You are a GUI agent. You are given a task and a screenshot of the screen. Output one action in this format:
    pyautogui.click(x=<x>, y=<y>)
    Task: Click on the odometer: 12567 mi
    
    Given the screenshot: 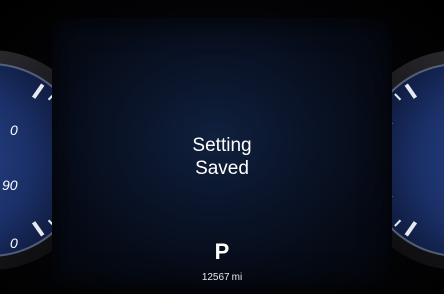 What is the action you would take?
    pyautogui.click(x=222, y=278)
    